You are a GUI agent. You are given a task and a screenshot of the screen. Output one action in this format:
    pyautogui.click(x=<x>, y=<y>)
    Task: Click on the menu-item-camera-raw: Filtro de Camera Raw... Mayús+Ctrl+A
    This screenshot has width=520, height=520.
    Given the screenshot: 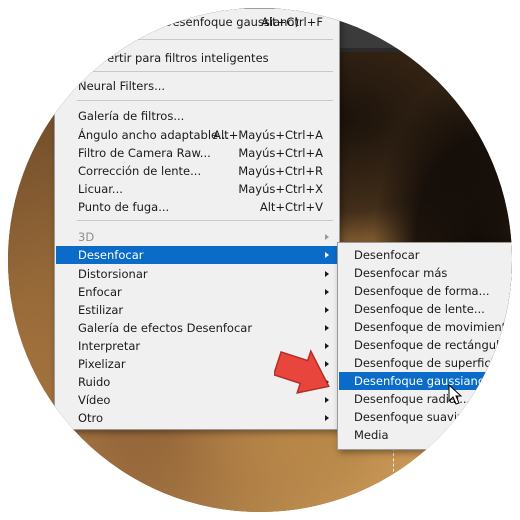 What is the action you would take?
    pyautogui.click(x=197, y=153)
    